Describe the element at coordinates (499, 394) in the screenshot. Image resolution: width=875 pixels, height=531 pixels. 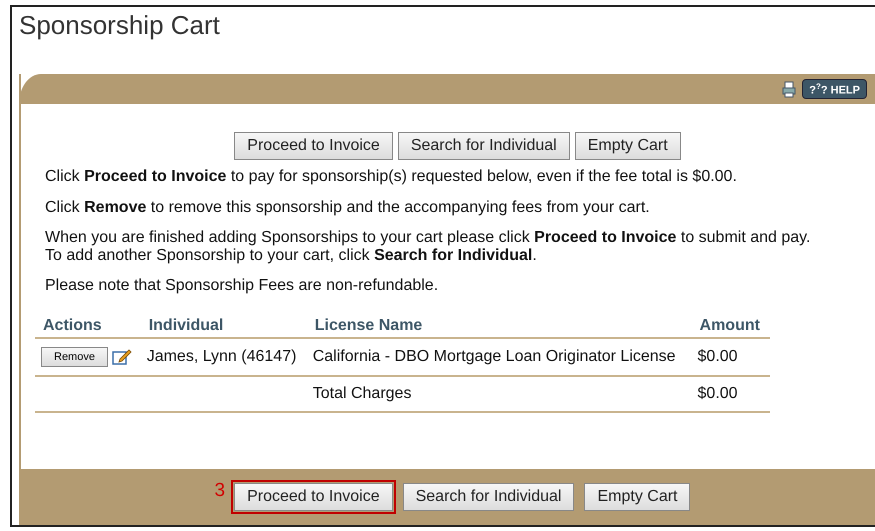
I see `total-label: Total Charges` at that location.